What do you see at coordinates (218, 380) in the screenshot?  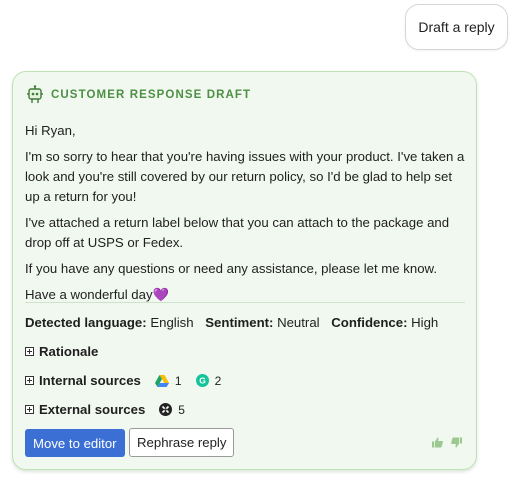 I see `grammarly-count: 2` at bounding box center [218, 380].